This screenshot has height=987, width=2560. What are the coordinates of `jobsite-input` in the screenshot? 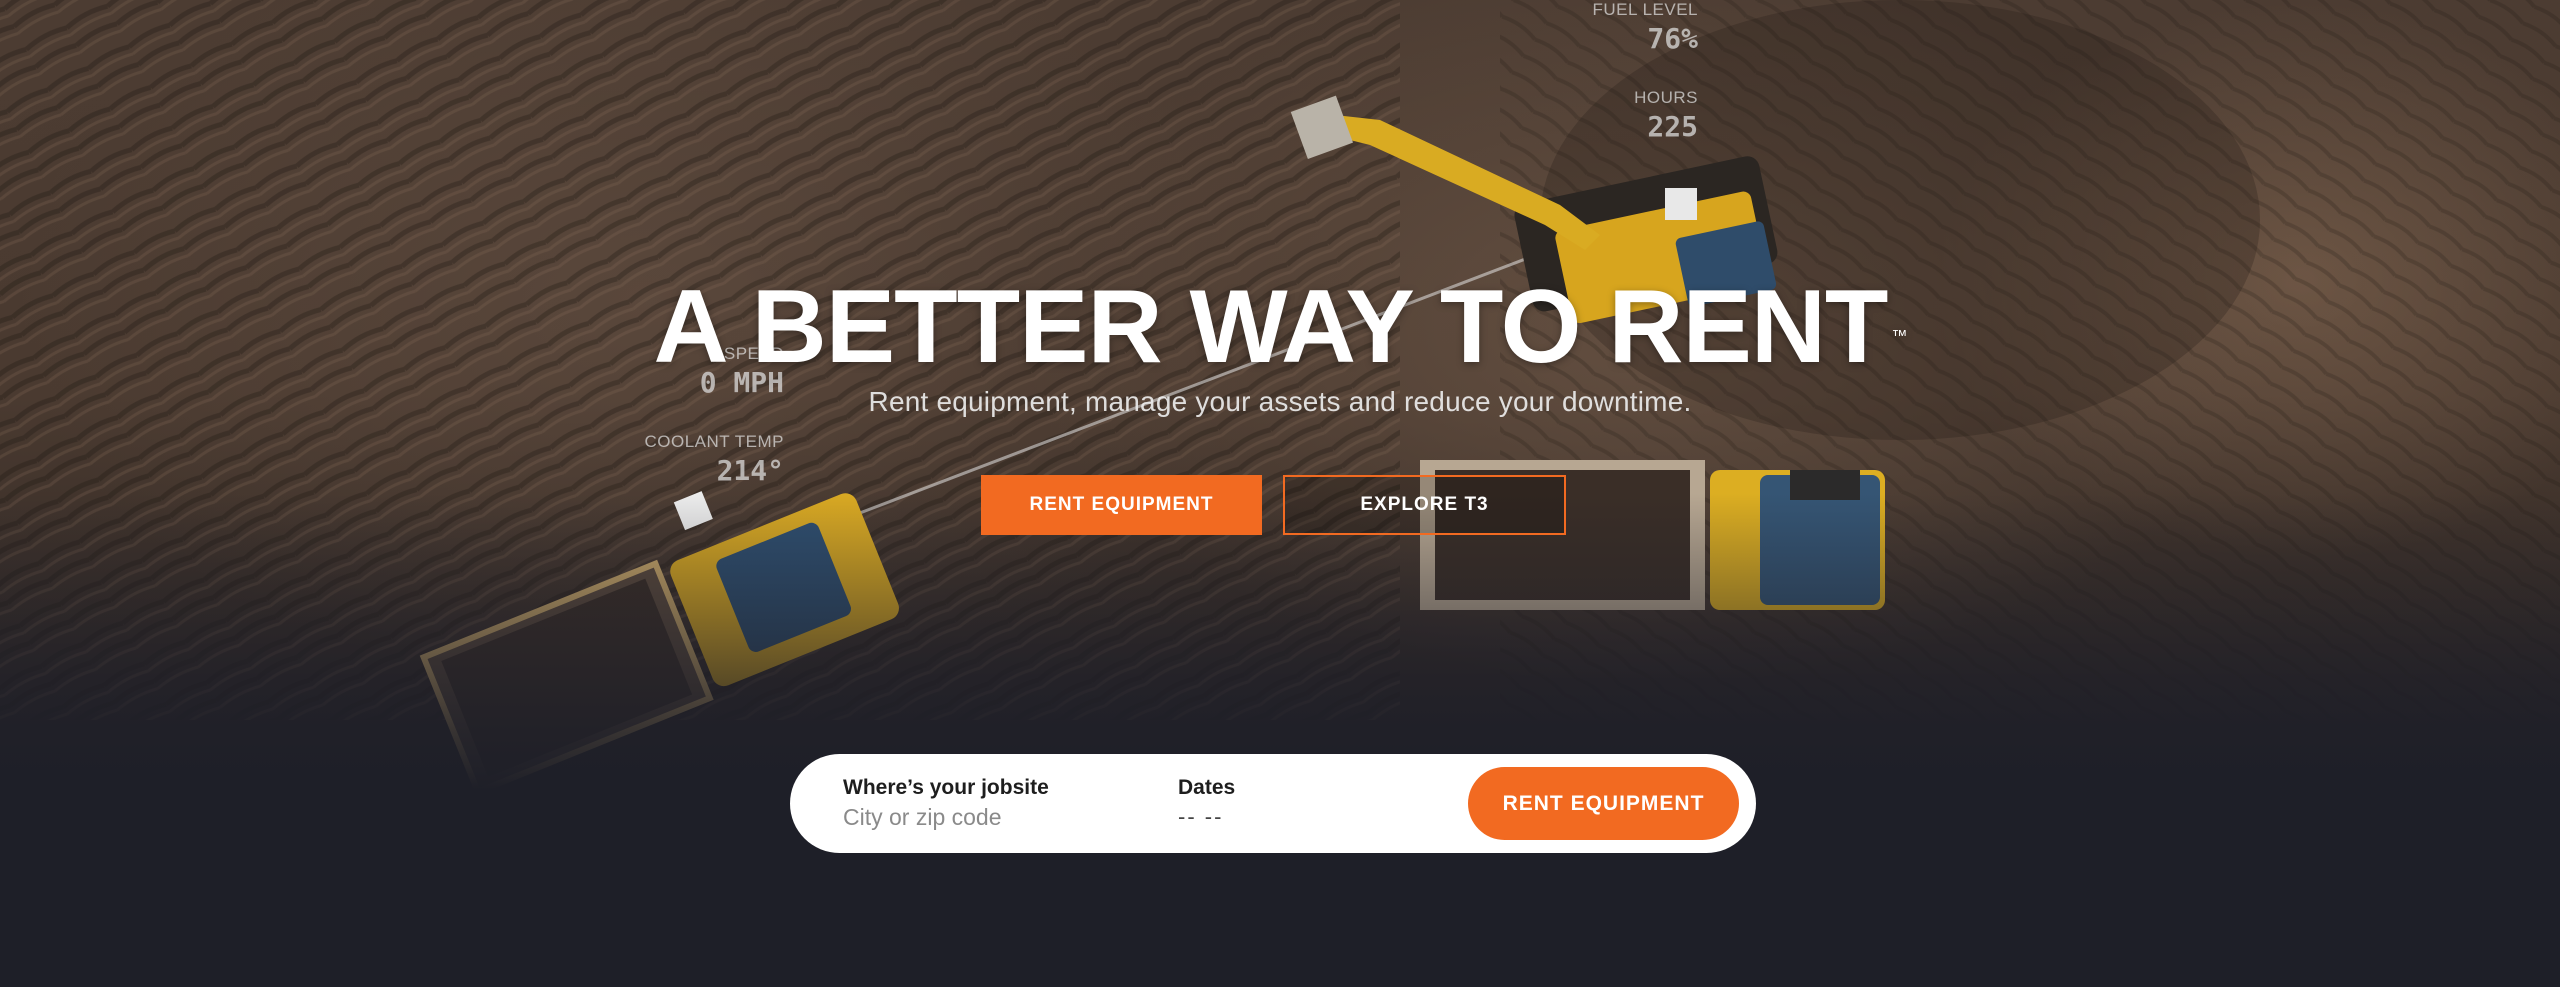 It's located at (983, 817).